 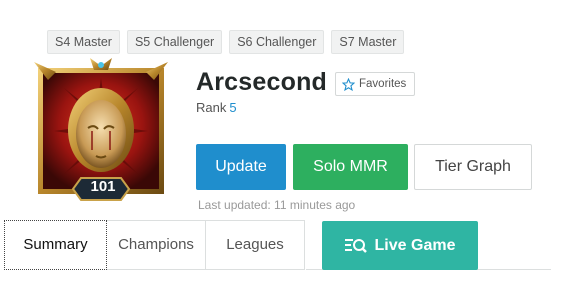 What do you see at coordinates (348, 84) in the screenshot?
I see `star-icon` at bounding box center [348, 84].